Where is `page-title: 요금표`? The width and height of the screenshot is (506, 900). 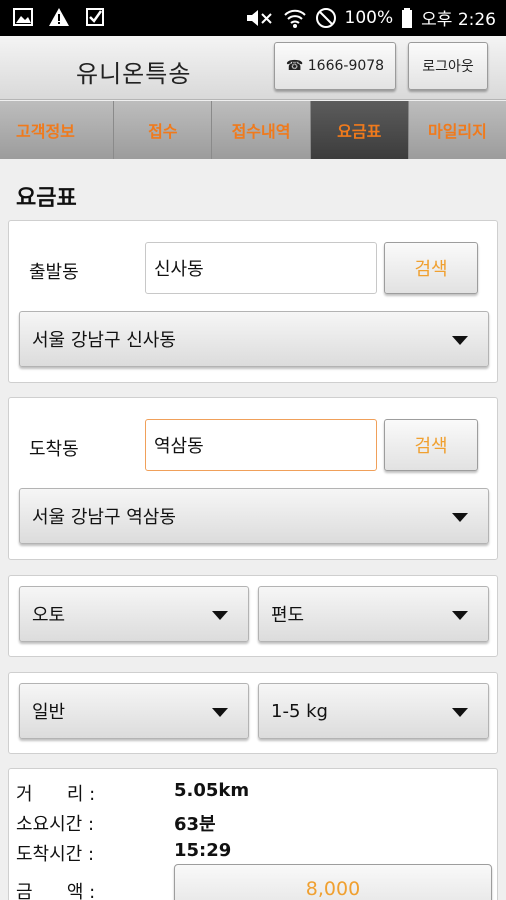
page-title: 요금표 is located at coordinates (46, 198).